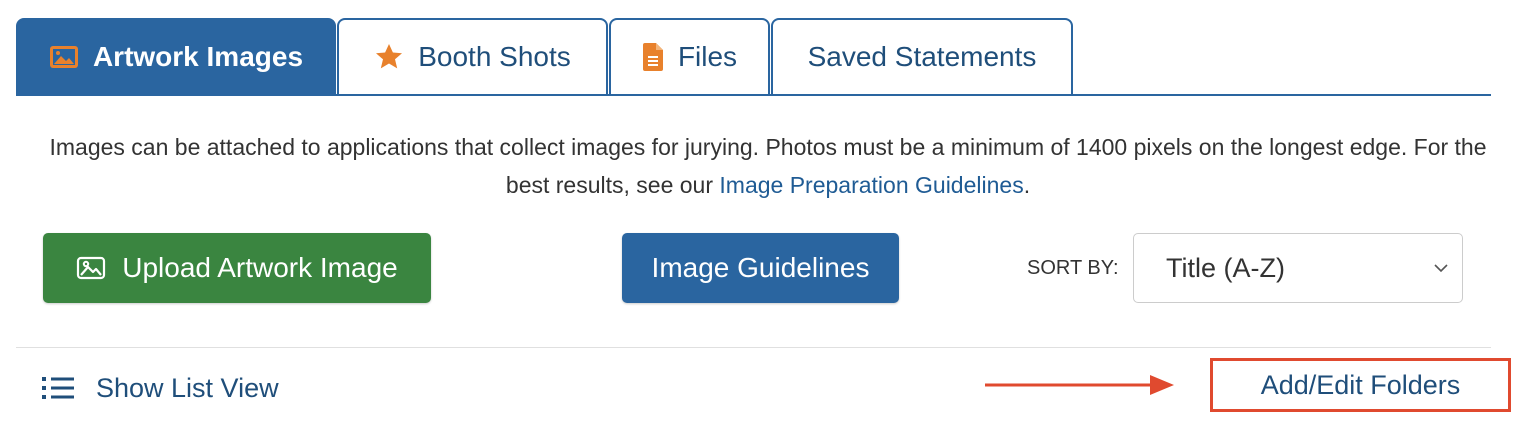  I want to click on tab-label: Artwork Images, so click(198, 56).